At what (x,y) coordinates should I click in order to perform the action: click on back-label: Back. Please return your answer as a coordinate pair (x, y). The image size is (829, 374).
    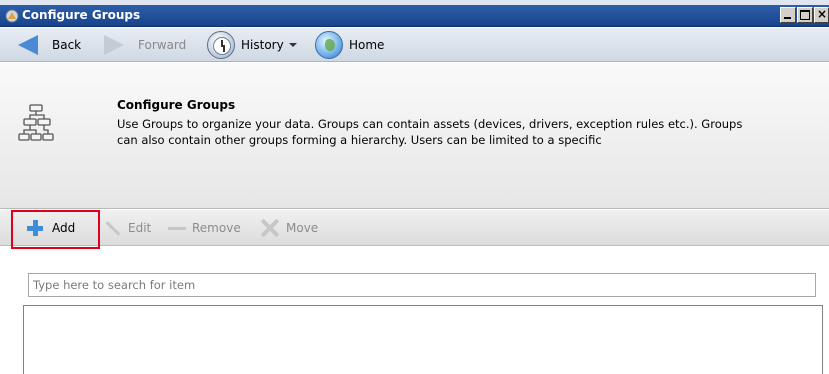
    Looking at the image, I should click on (67, 45).